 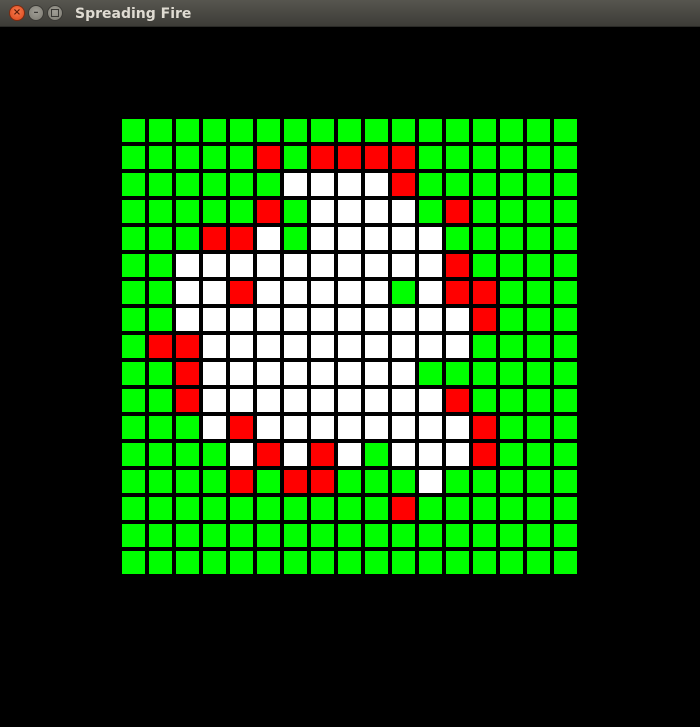 I want to click on maximize-icon, so click(x=55, y=13).